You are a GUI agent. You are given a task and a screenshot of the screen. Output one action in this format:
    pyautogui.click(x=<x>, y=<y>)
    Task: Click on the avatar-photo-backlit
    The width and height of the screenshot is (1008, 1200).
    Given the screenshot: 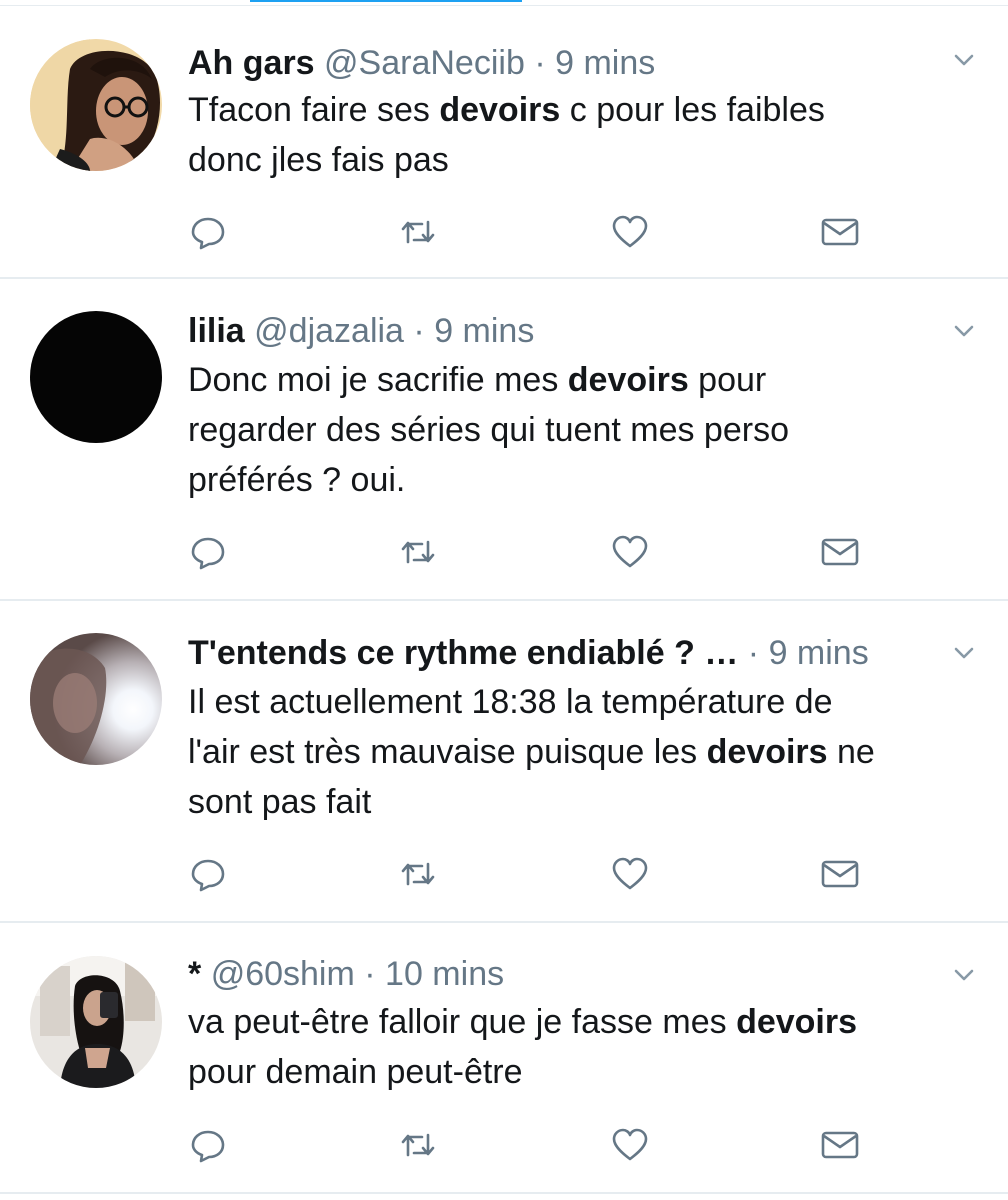 What is the action you would take?
    pyautogui.click(x=96, y=699)
    